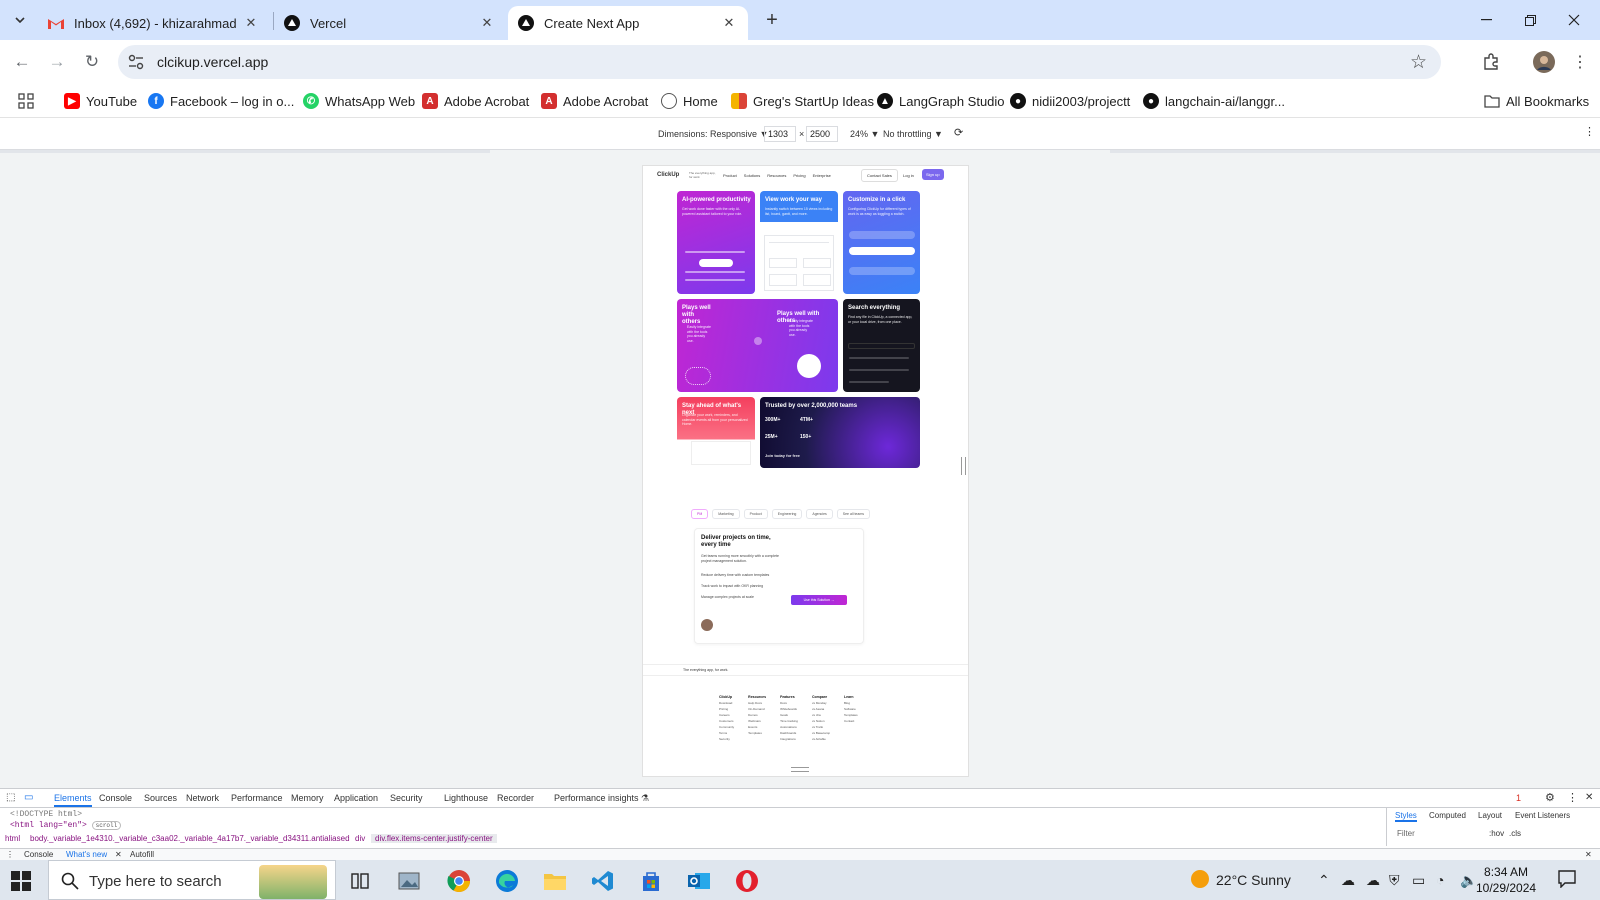  I want to click on battery-icon: ▭, so click(1418, 880).